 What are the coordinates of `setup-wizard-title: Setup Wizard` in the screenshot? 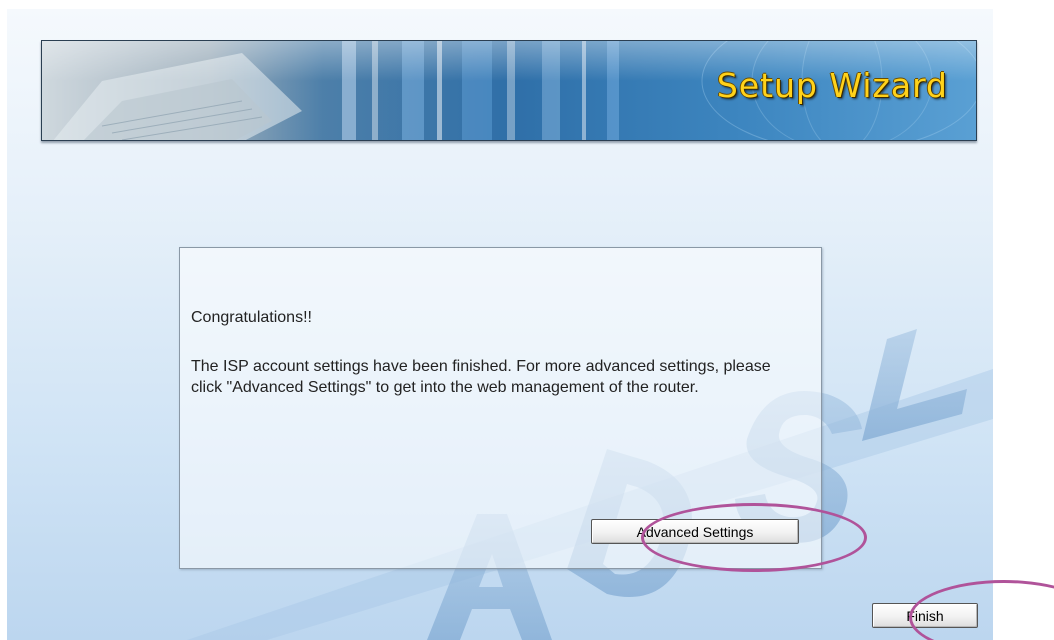 It's located at (832, 85).